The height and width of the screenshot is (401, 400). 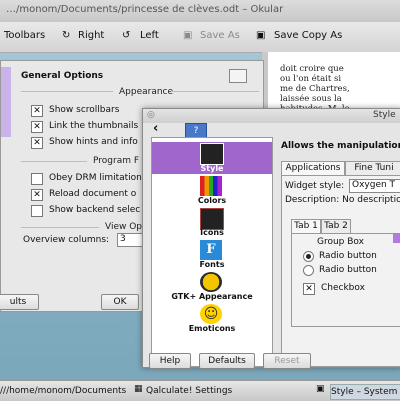 What do you see at coordinates (63, 391) in the screenshot?
I see `taskbar-item-documents: ///home/monom/Documents` at bounding box center [63, 391].